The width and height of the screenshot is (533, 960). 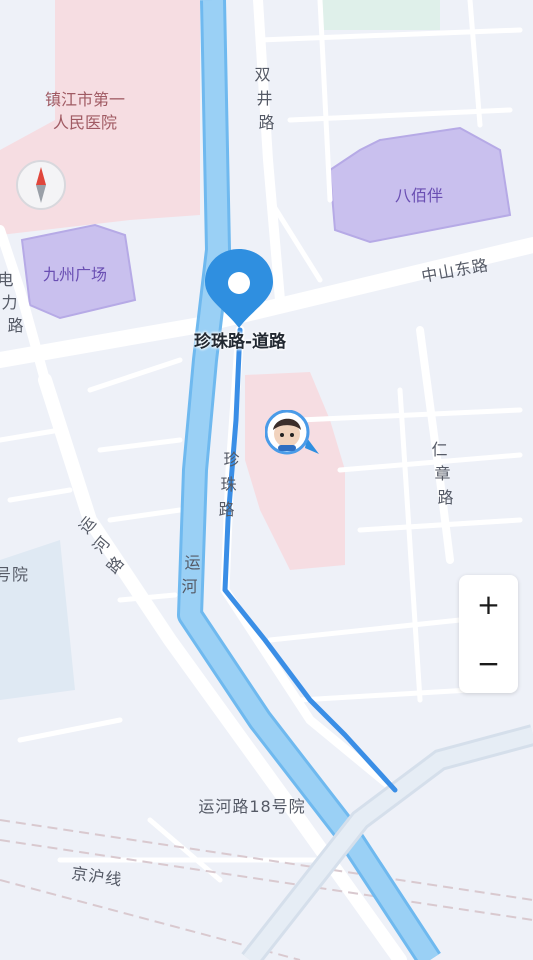 I want to click on jiuzhou-label: 九州广场, so click(x=75, y=274).